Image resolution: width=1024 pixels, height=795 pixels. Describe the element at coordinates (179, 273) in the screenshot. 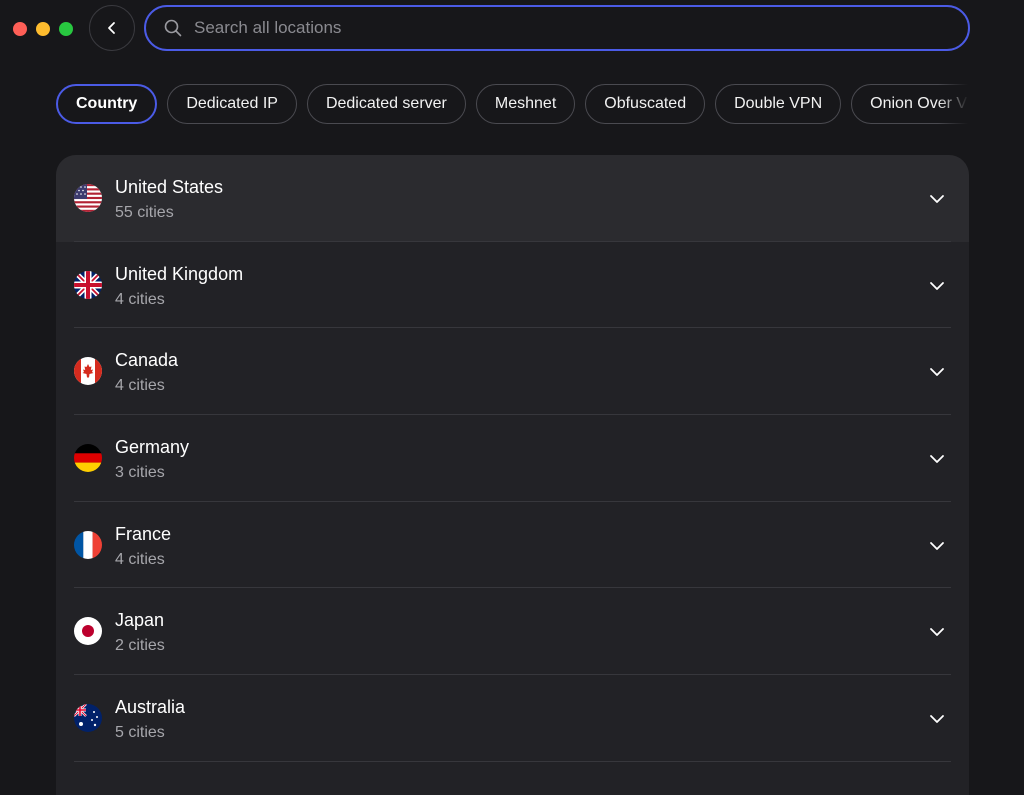

I see `country-name: United Kingdom` at that location.